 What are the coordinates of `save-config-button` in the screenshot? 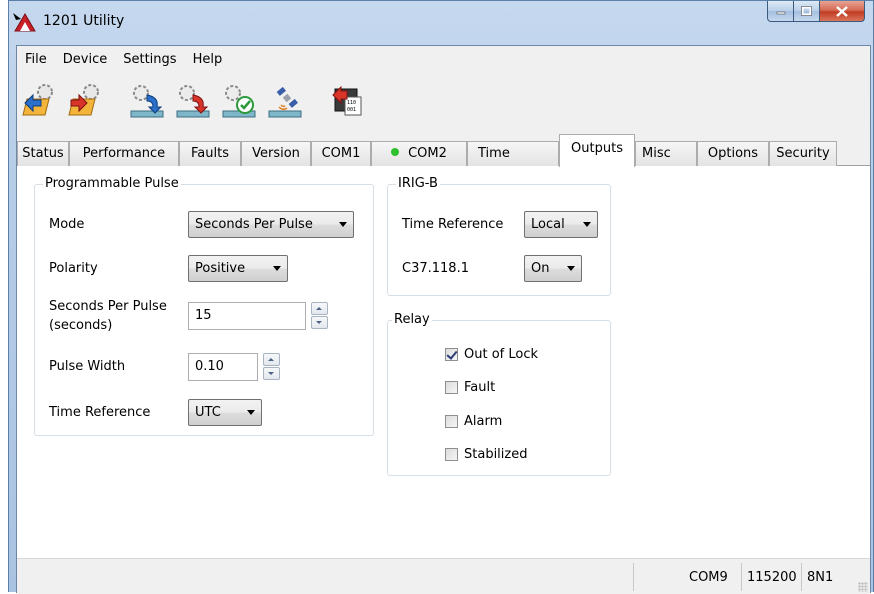 It's located at (85, 101).